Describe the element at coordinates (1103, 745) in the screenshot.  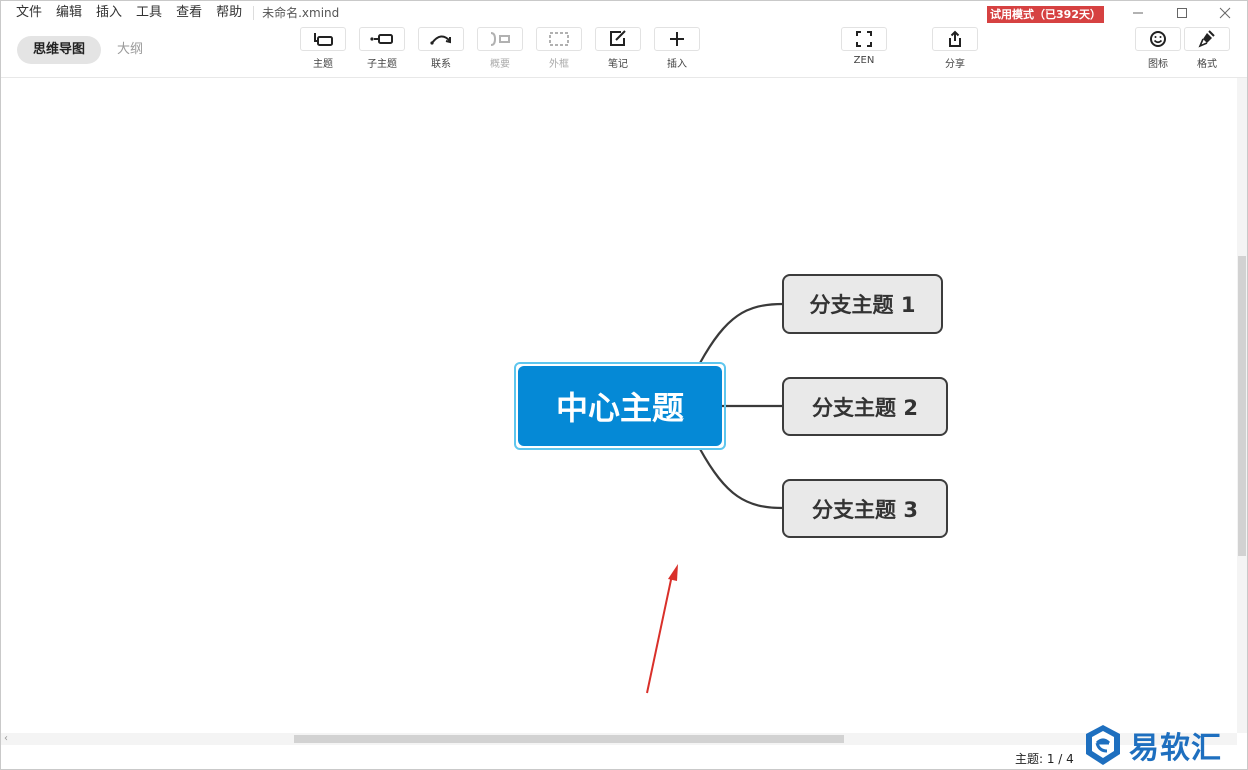
I see `watermark-logo-icon` at that location.